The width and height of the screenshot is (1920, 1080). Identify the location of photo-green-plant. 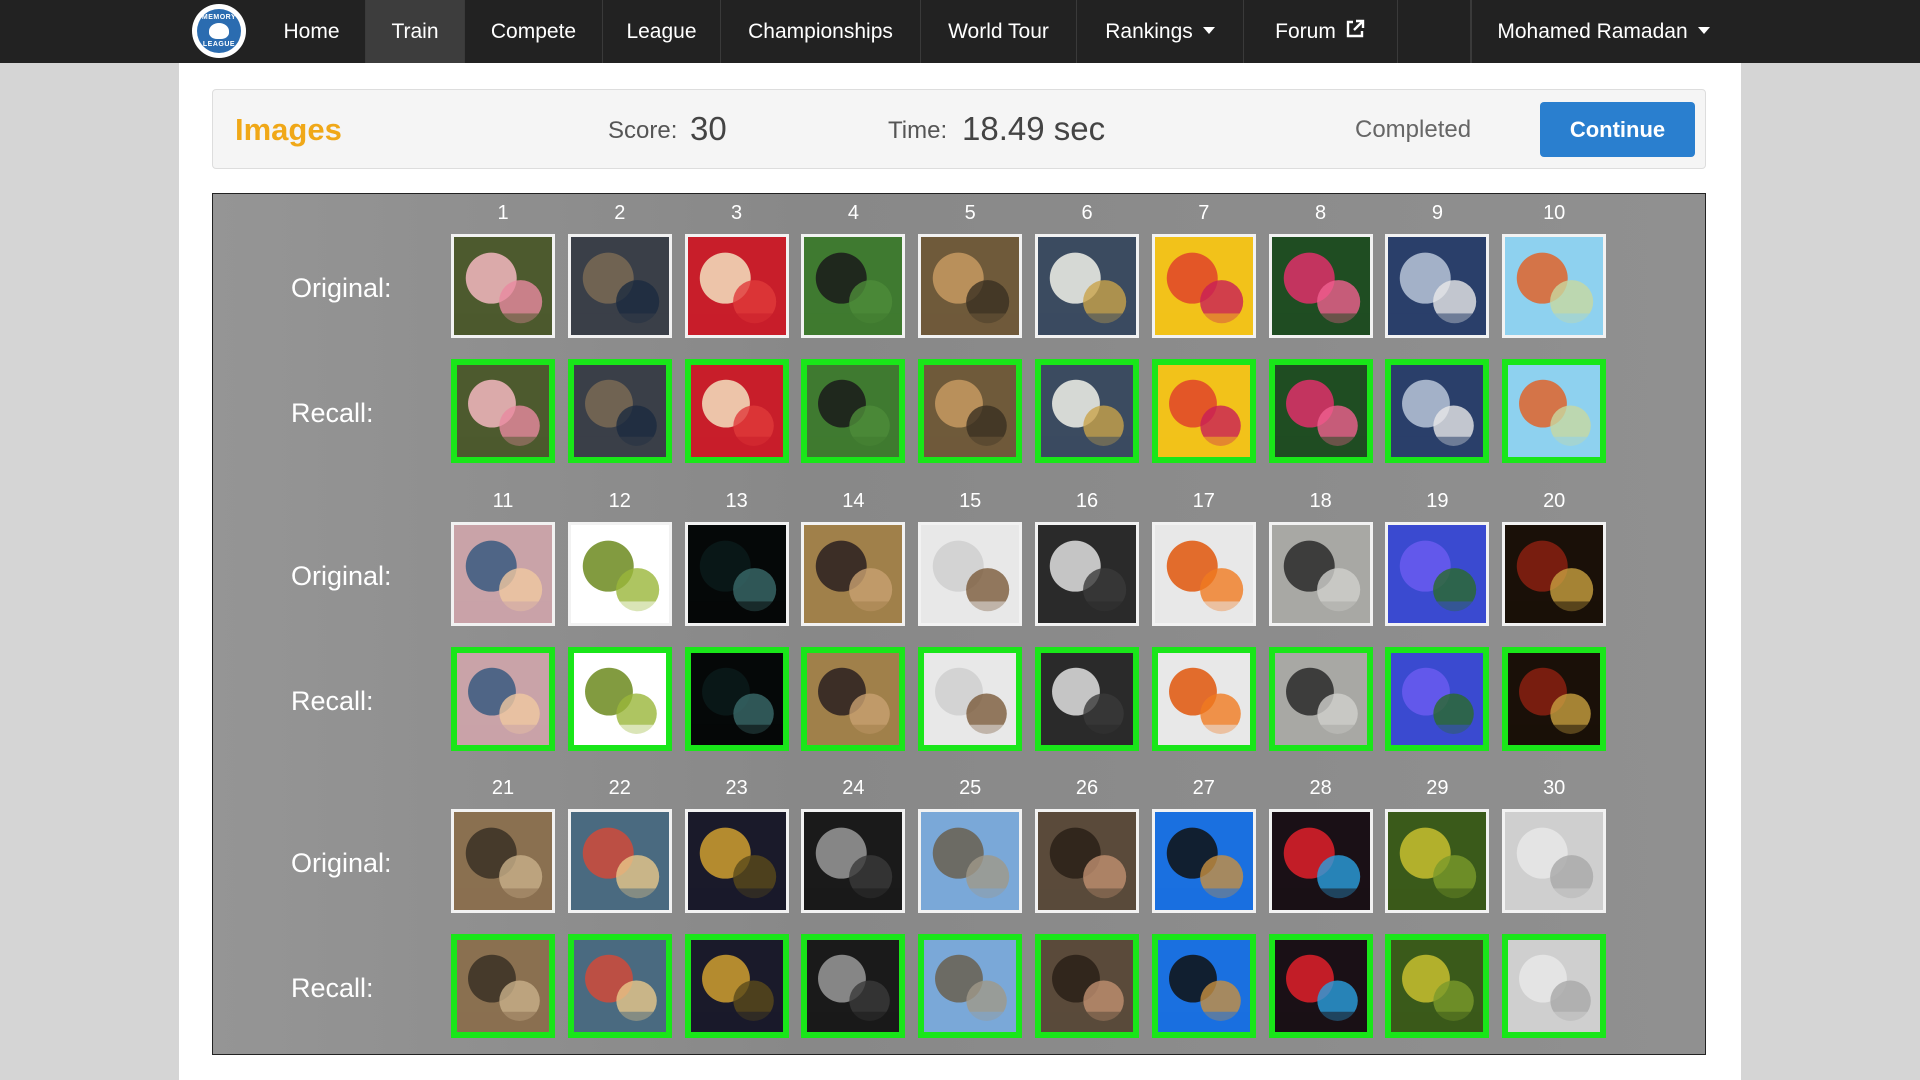
(1437, 861).